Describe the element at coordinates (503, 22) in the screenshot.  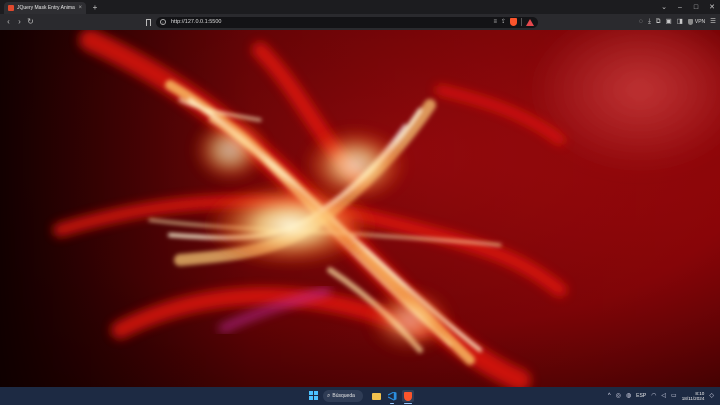
I see `share-icon: ⇪` at that location.